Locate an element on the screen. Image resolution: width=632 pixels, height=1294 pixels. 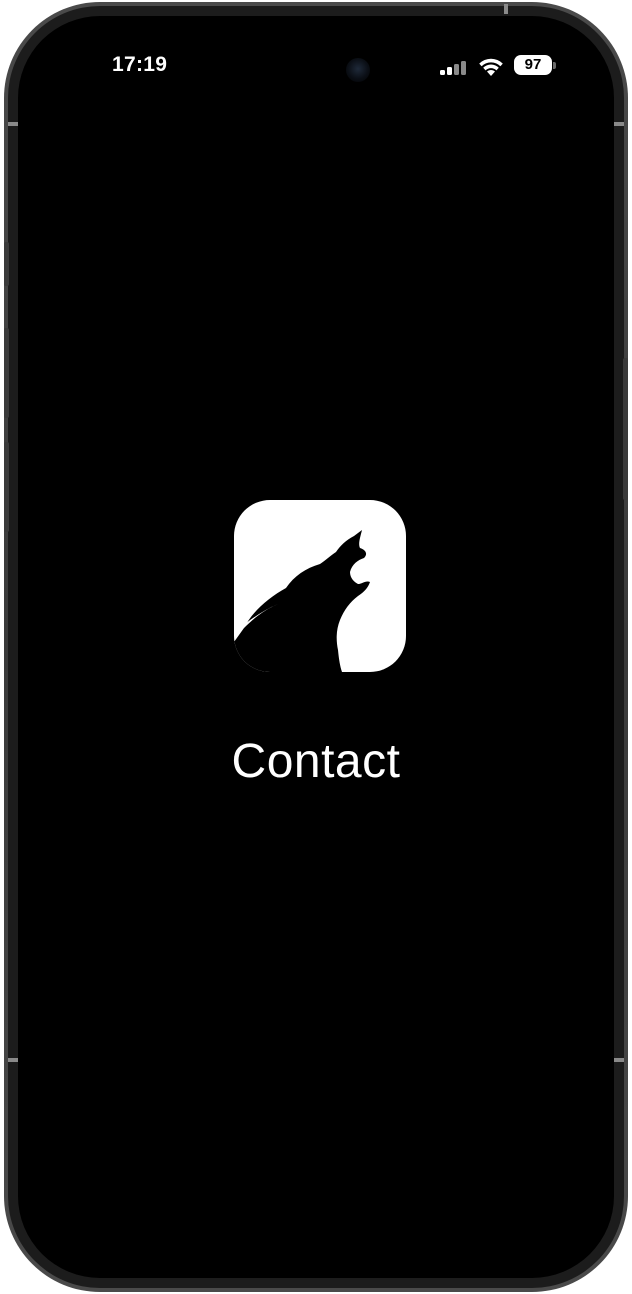
power-button is located at coordinates (625, 429).